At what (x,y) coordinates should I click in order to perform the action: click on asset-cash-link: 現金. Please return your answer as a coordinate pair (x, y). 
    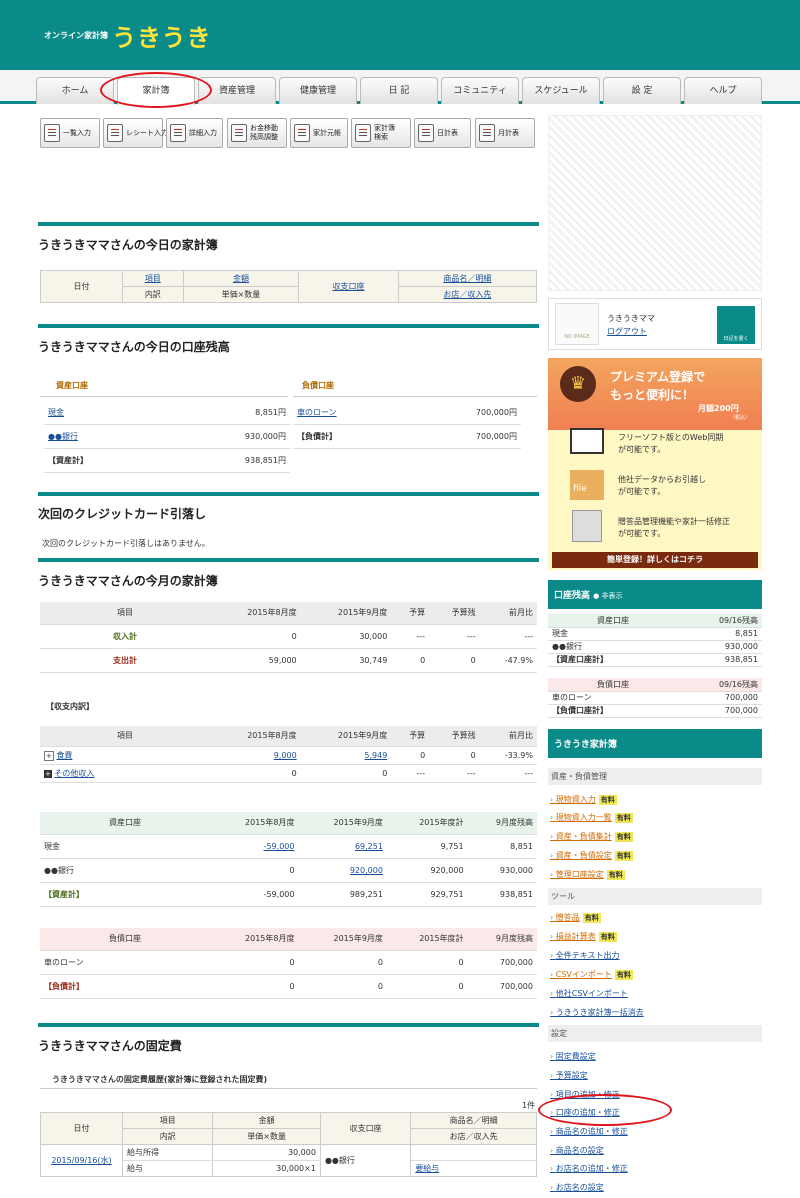
    Looking at the image, I should click on (105, 413).